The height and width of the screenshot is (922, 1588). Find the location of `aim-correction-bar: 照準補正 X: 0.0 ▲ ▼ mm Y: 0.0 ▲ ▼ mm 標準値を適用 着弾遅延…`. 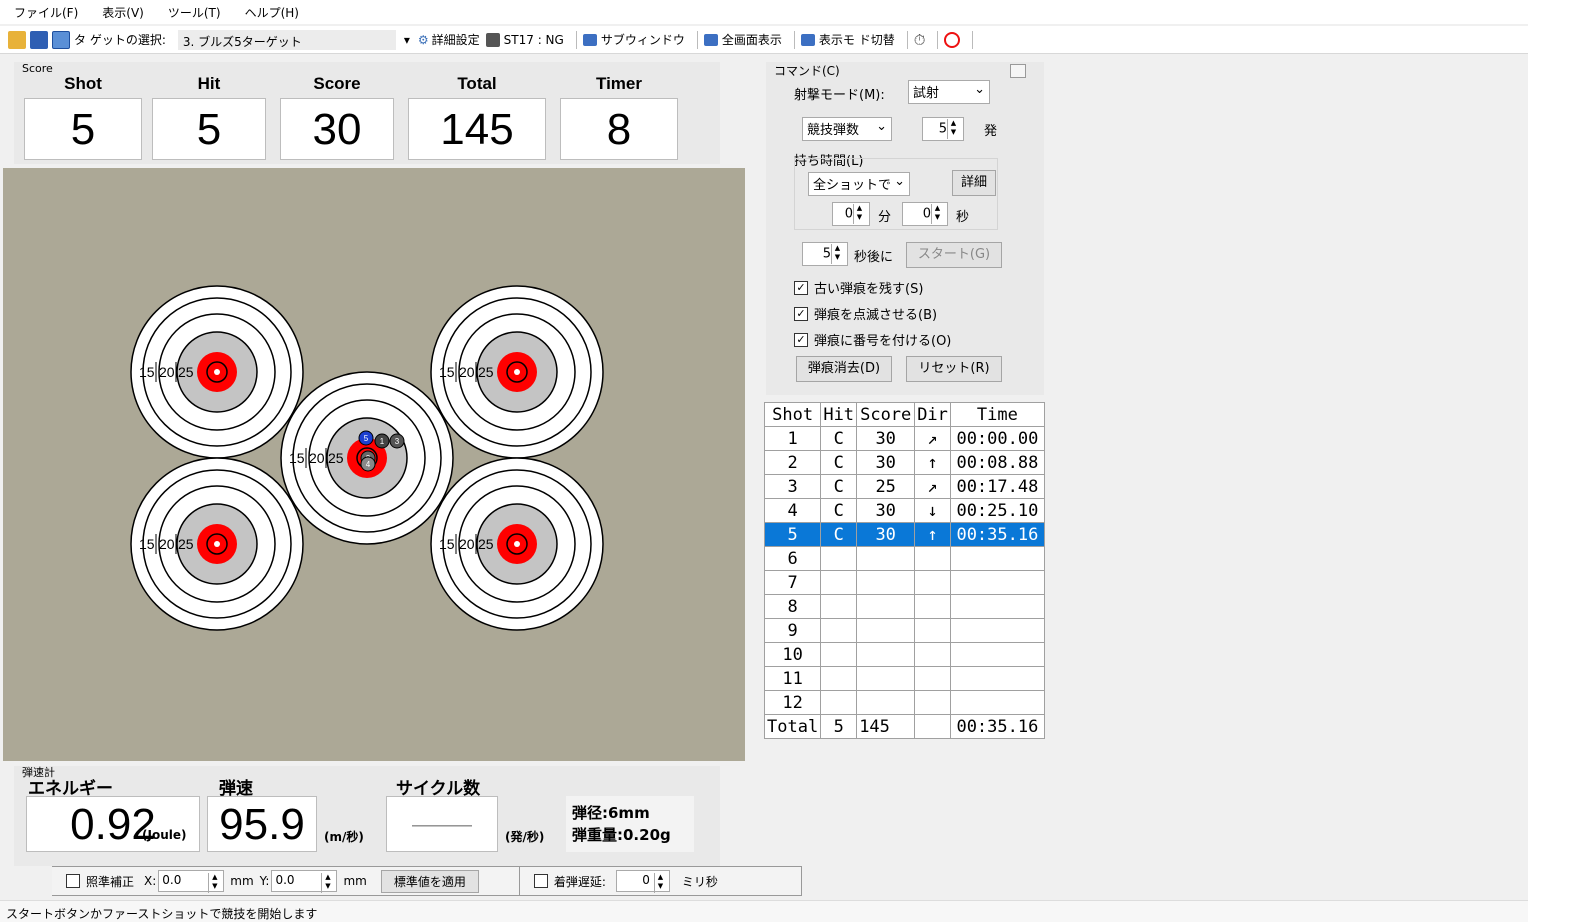

aim-correction-bar: 照準補正 X: 0.0 ▲ ▼ mm Y: 0.0 ▲ ▼ mm 標準値を適用 着弾遅延… is located at coordinates (427, 881).